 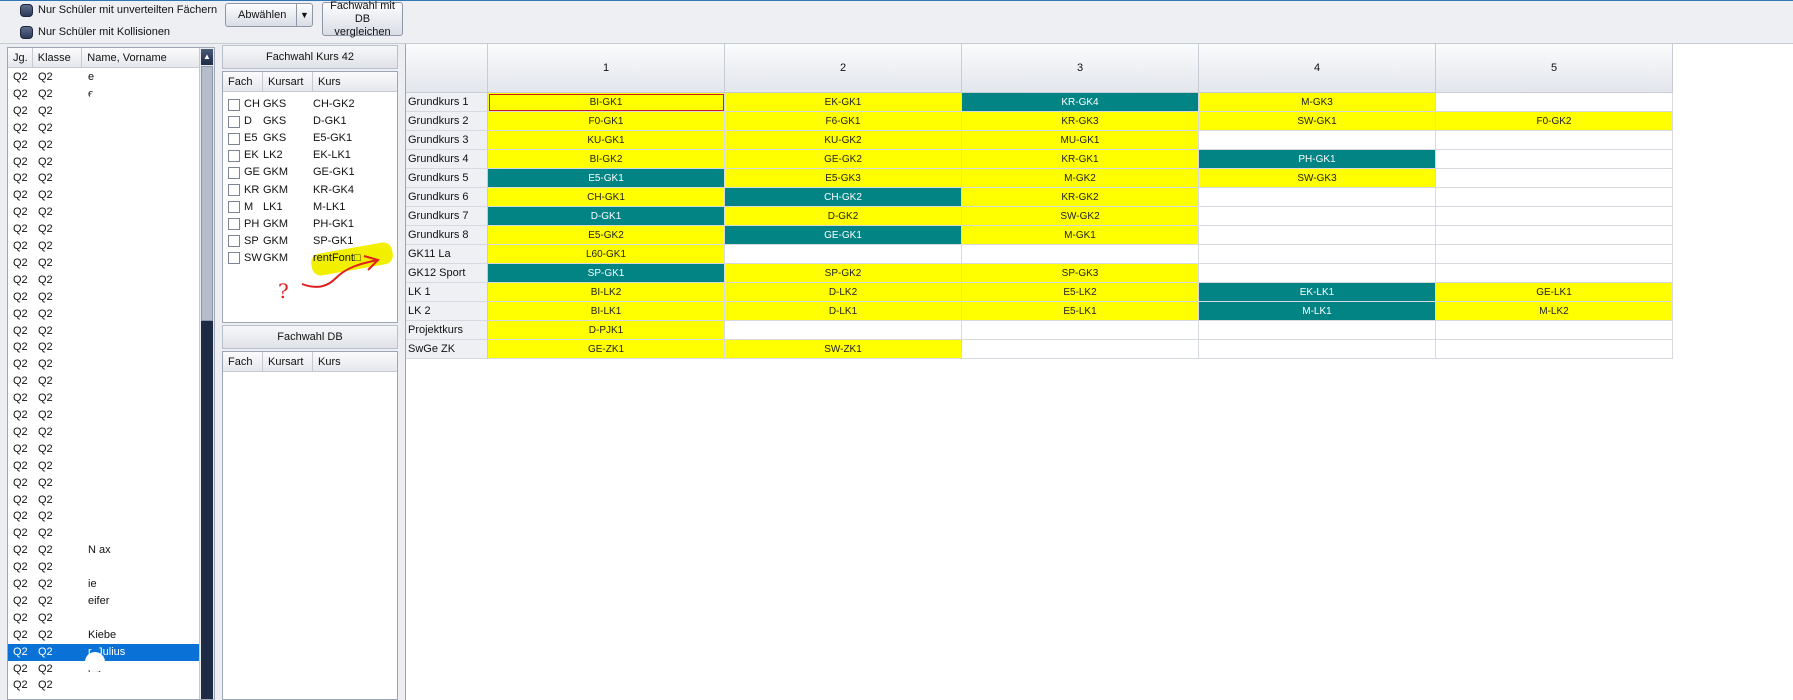 What do you see at coordinates (1080, 102) in the screenshot?
I see `grid-cell: KR-GK4` at bounding box center [1080, 102].